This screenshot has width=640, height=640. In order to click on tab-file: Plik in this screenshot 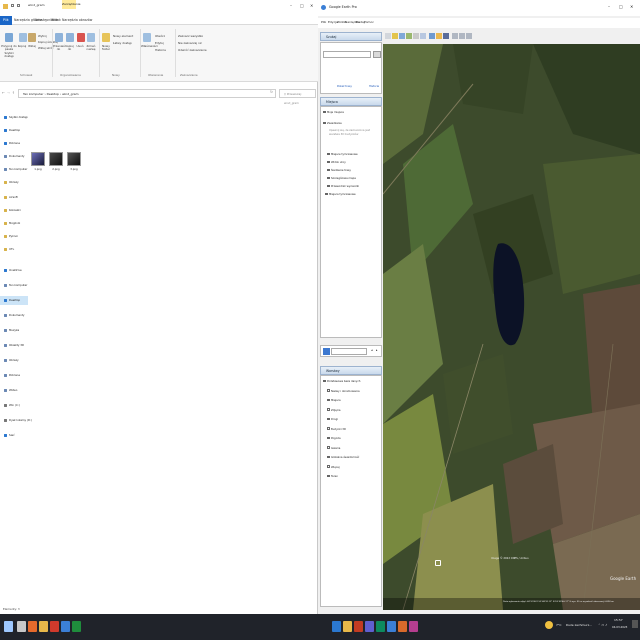, I will do `click(6, 20)`.